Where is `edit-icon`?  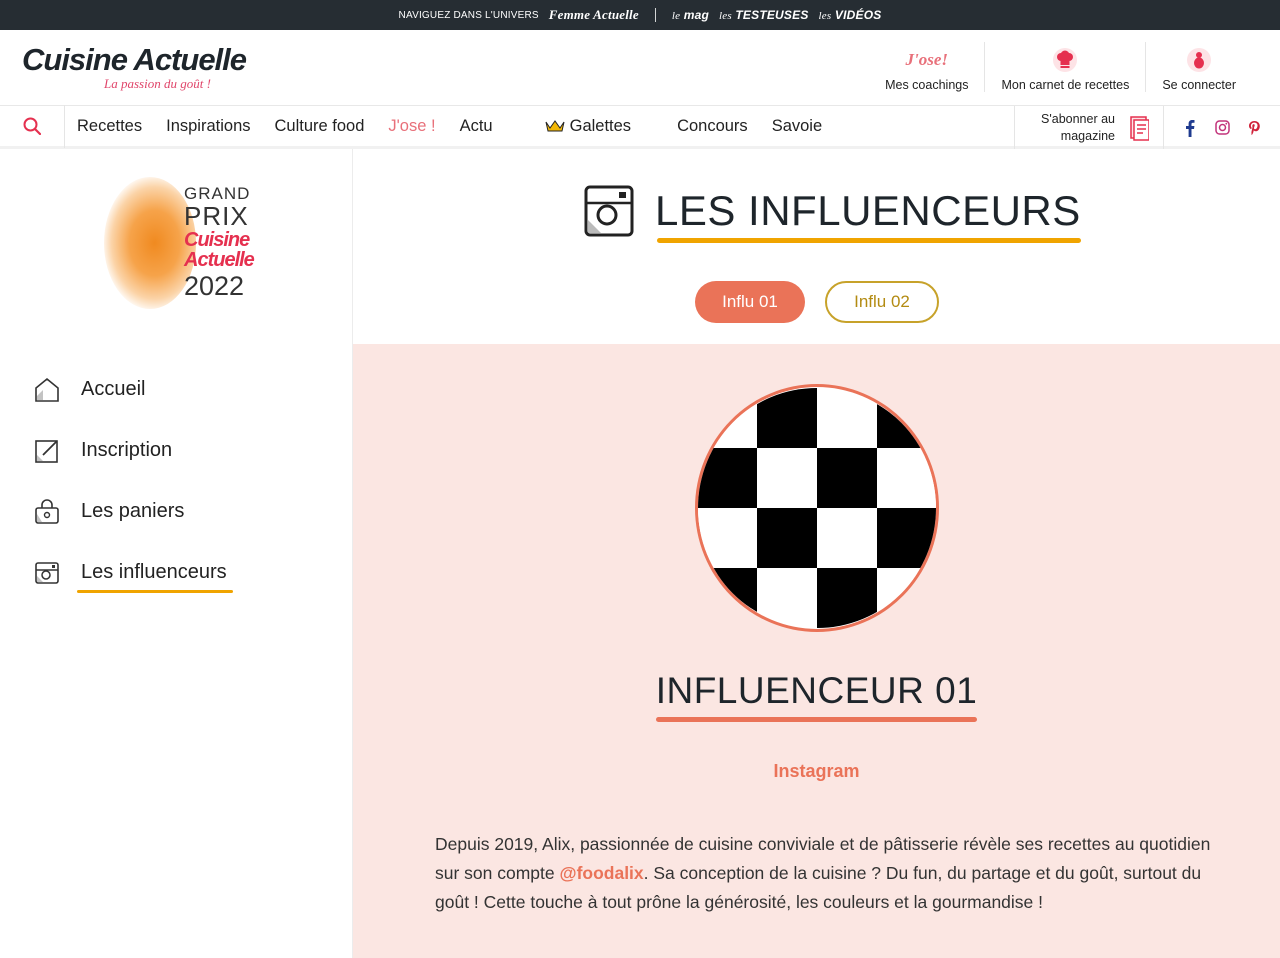
edit-icon is located at coordinates (47, 451).